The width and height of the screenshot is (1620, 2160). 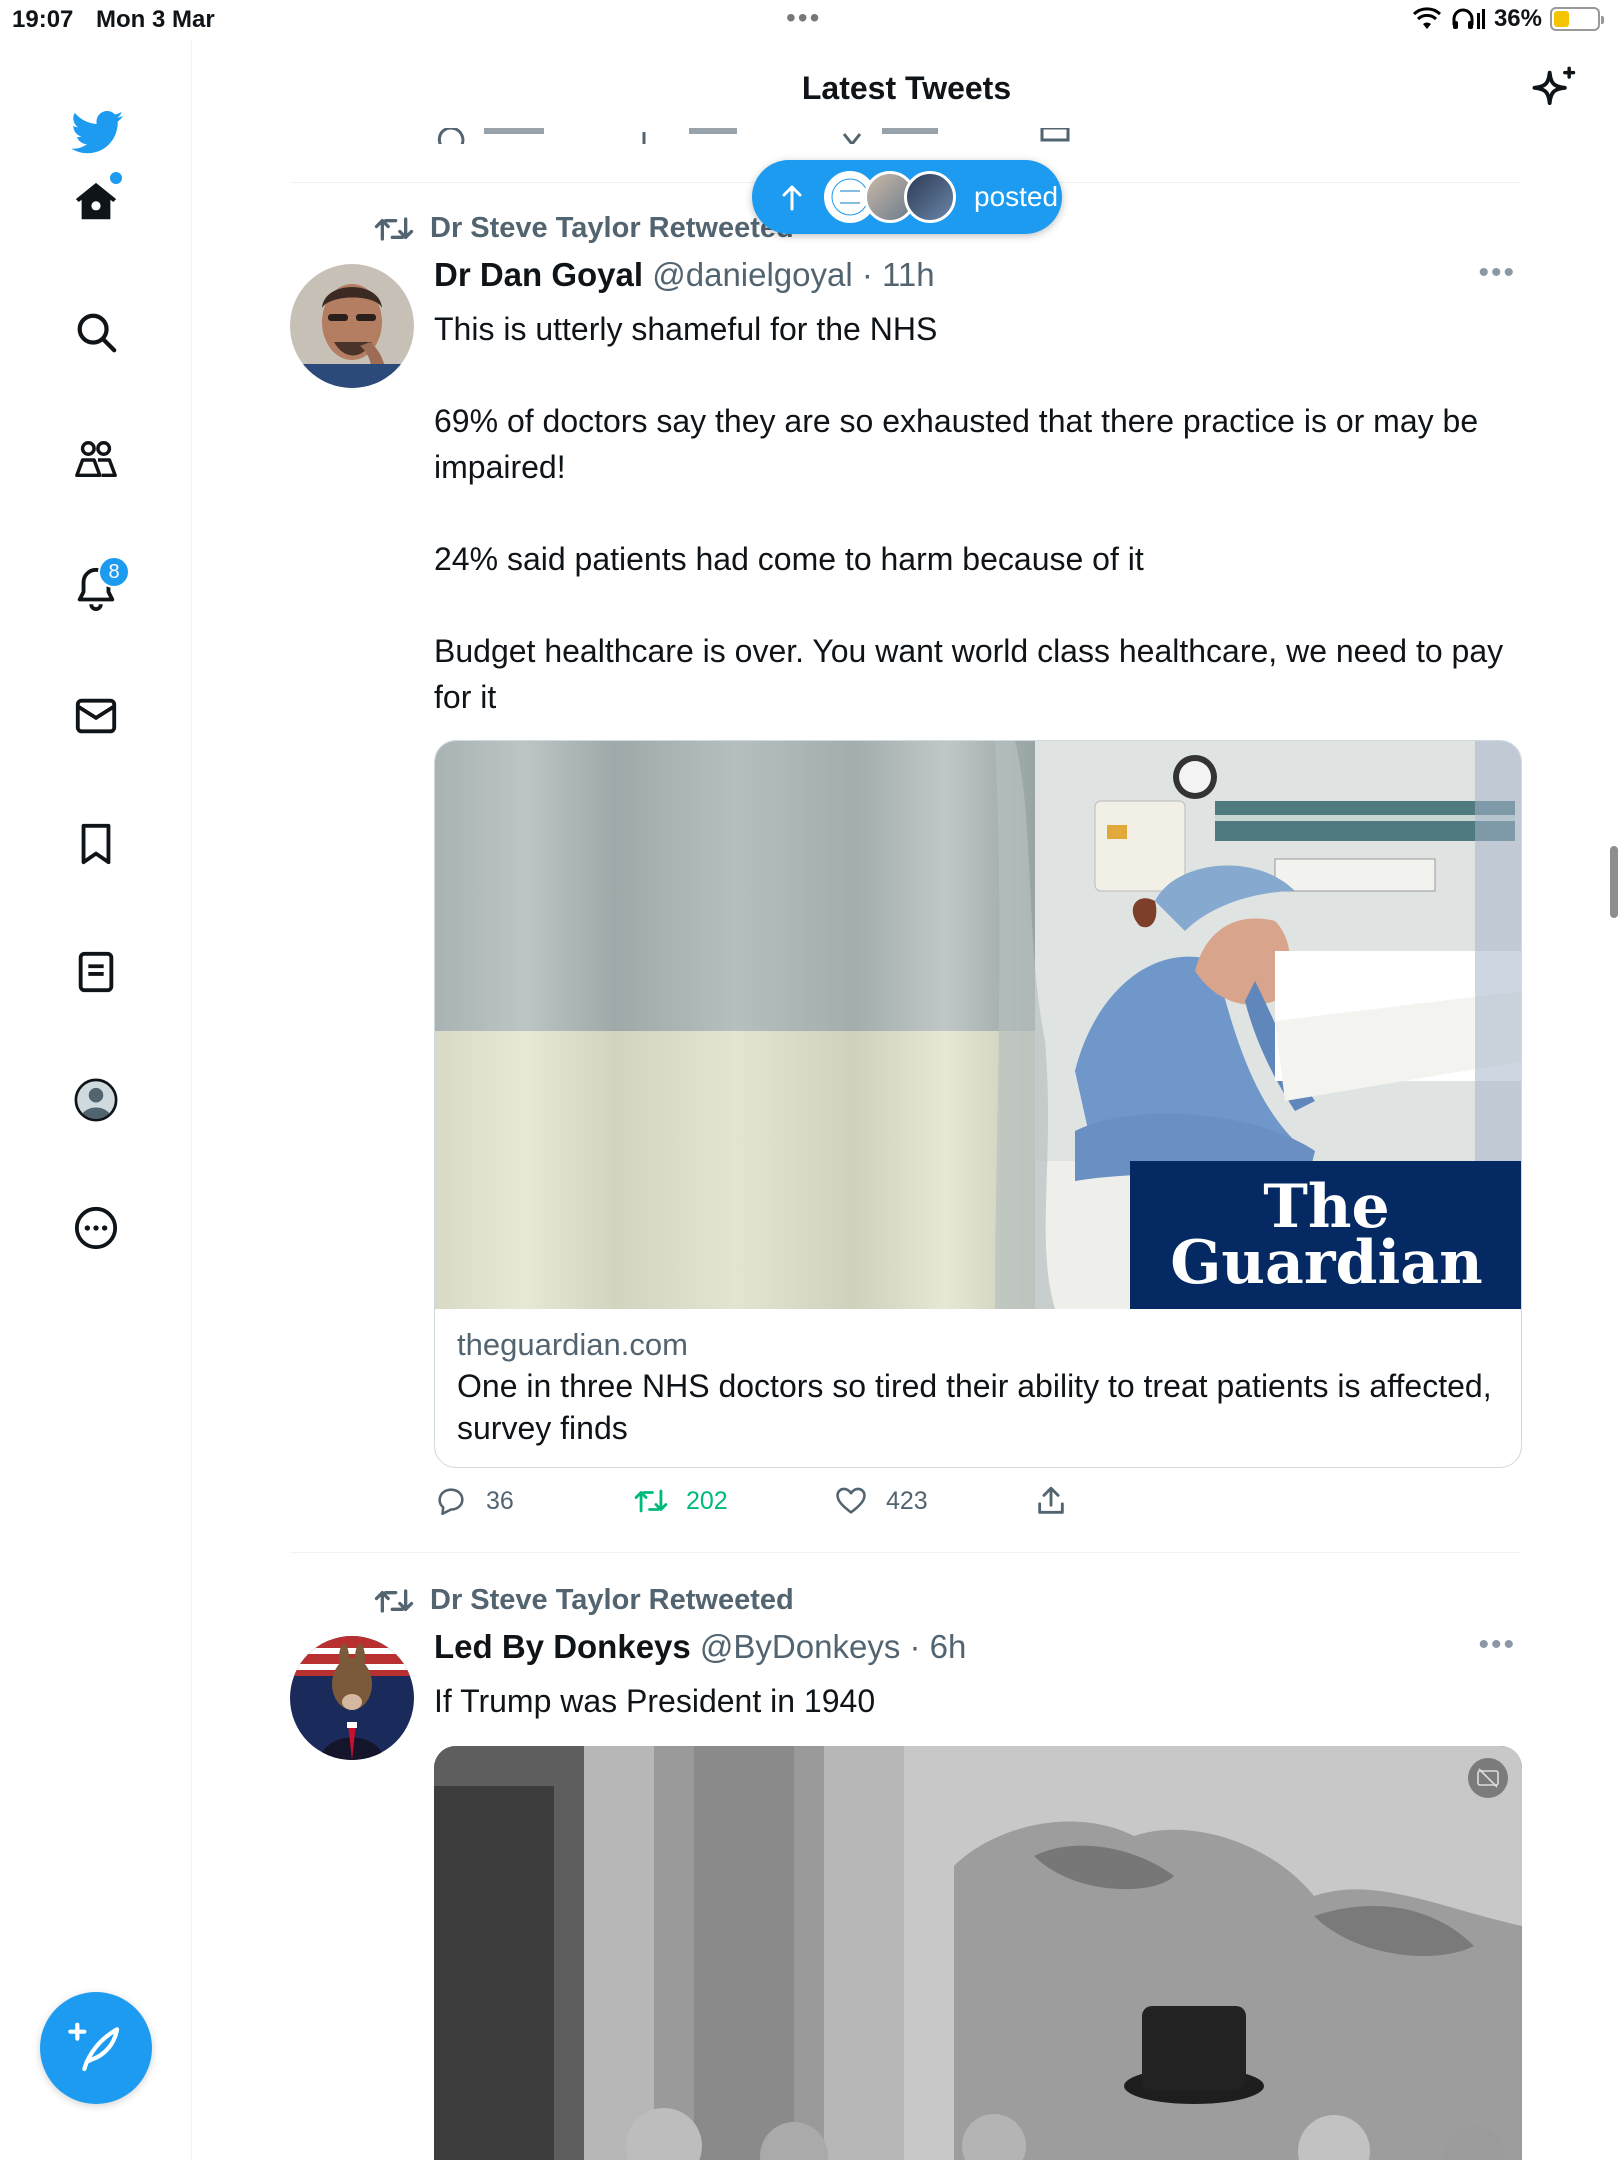 What do you see at coordinates (792, 198) in the screenshot?
I see `arrow-up-icon` at bounding box center [792, 198].